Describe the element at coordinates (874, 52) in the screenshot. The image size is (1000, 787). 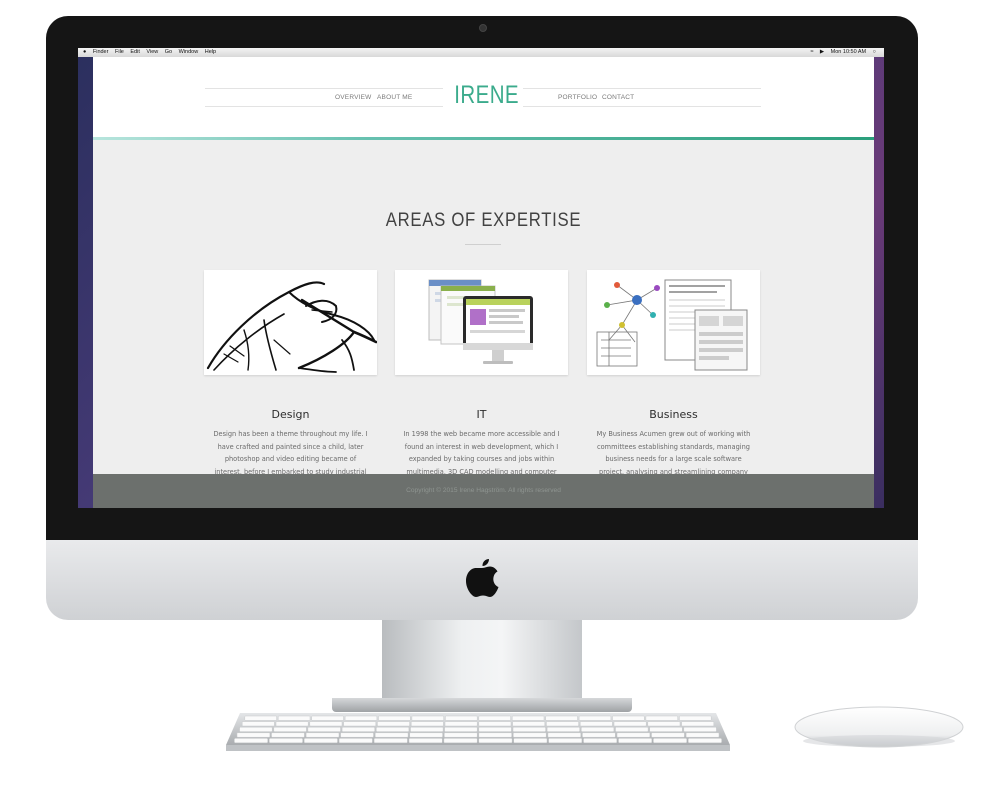
I see `search-icon: ○` at that location.